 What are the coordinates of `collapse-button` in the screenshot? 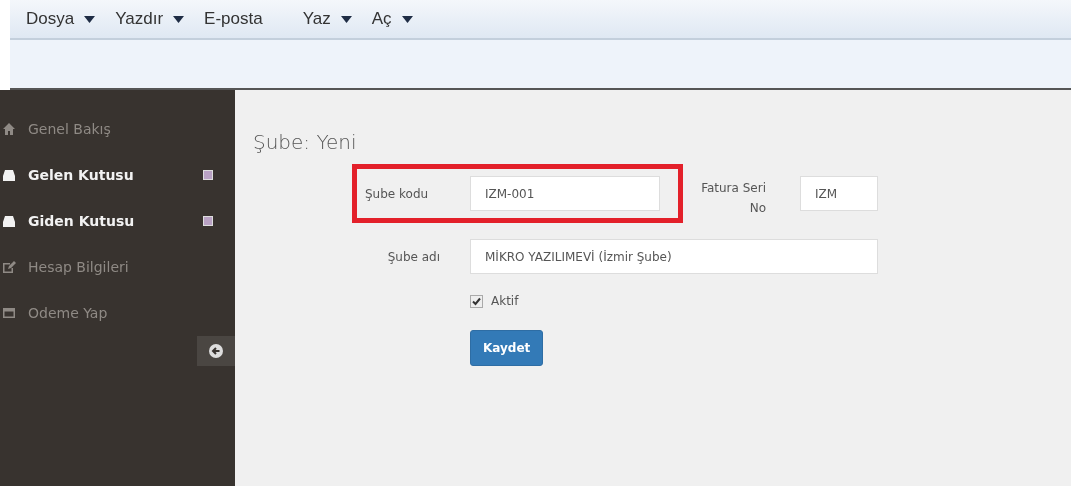 It's located at (216, 351).